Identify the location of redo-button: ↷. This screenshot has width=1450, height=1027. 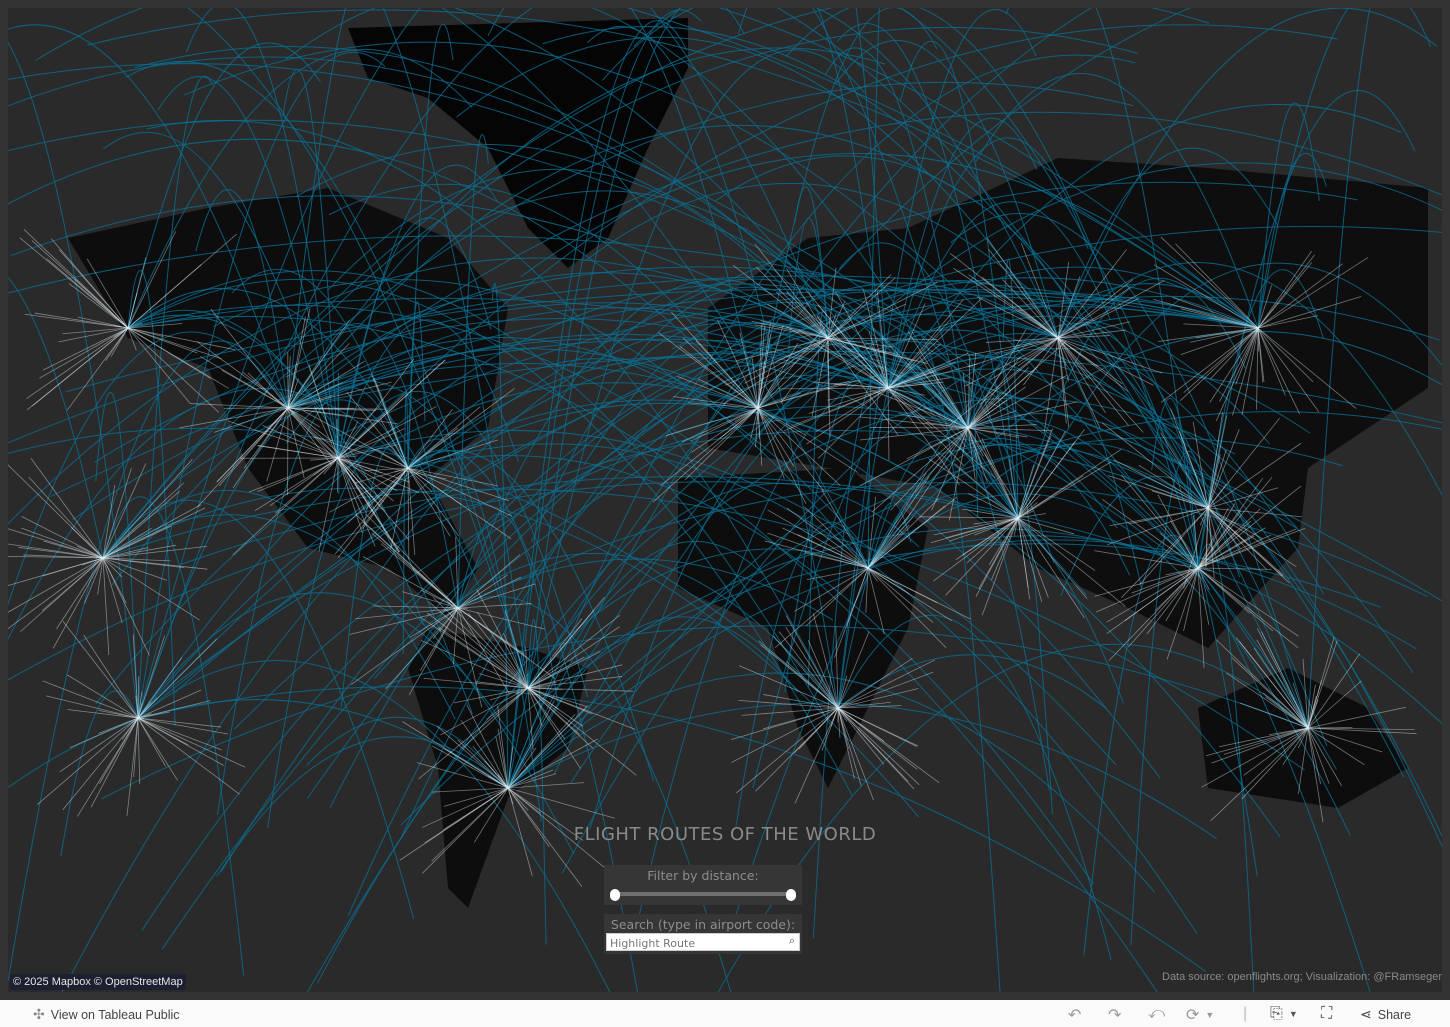
(1114, 1015).